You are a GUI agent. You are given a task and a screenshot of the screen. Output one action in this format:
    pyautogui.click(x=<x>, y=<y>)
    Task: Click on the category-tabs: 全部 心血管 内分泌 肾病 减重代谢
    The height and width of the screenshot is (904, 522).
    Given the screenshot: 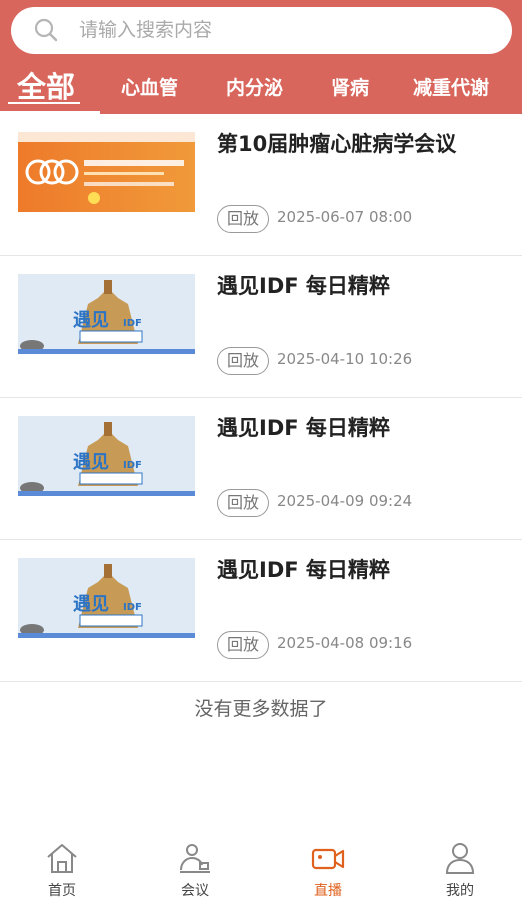 What is the action you would take?
    pyautogui.click(x=261, y=89)
    